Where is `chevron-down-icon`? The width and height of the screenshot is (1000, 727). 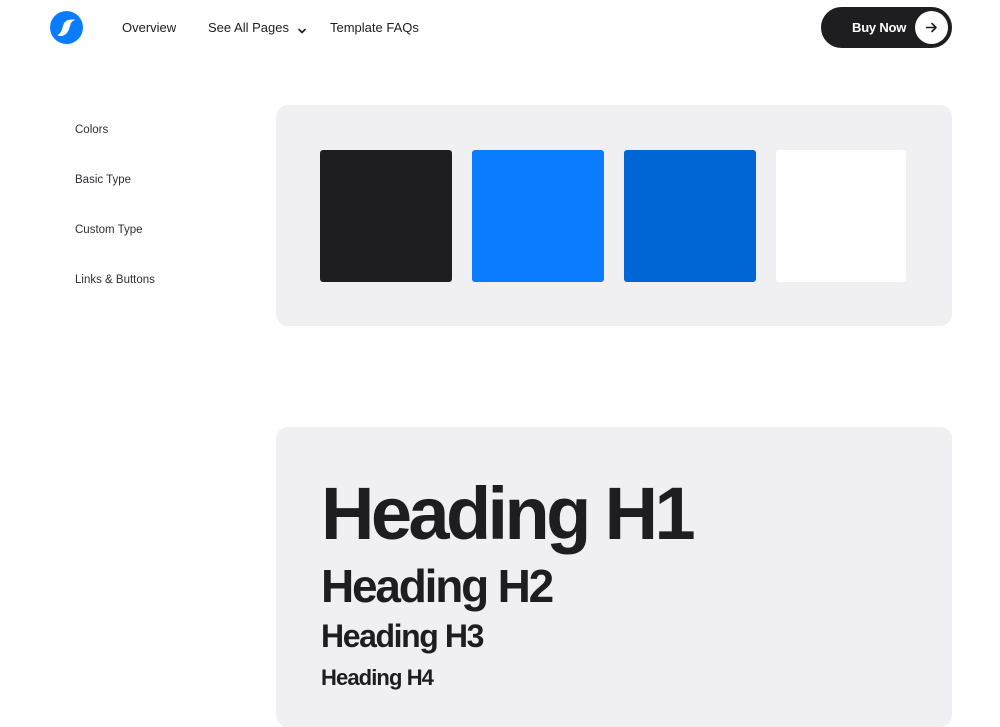
chevron-down-icon is located at coordinates (302, 28).